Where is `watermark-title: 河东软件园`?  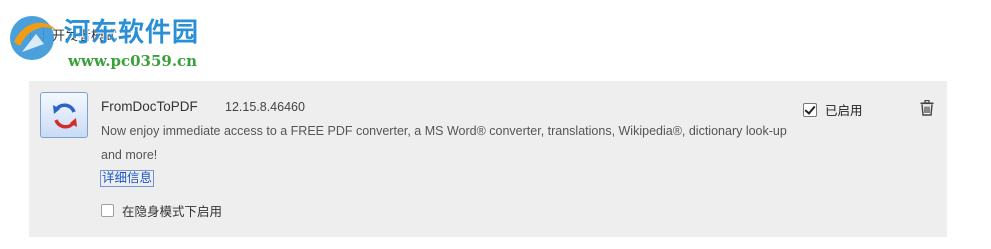
watermark-title: 河东软件园 is located at coordinates (132, 33).